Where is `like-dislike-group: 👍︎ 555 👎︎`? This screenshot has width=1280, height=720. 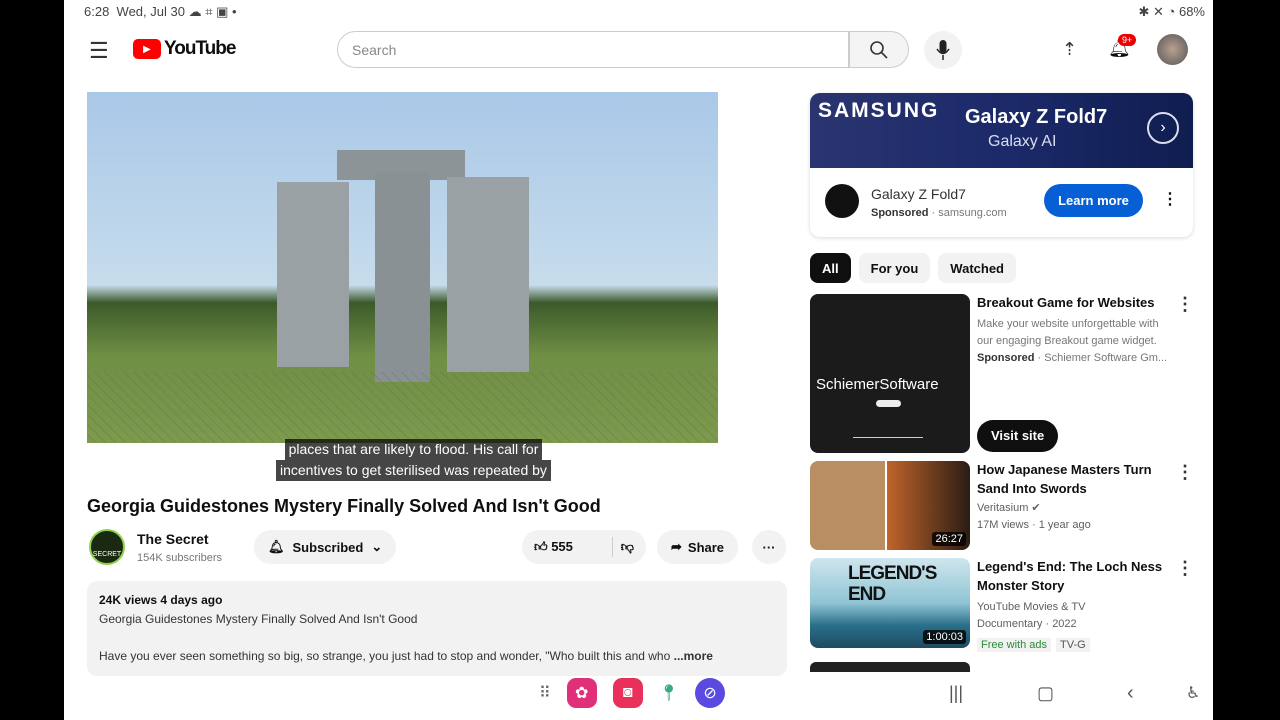 like-dislike-group: 👍︎ 555 👎︎ is located at coordinates (584, 547).